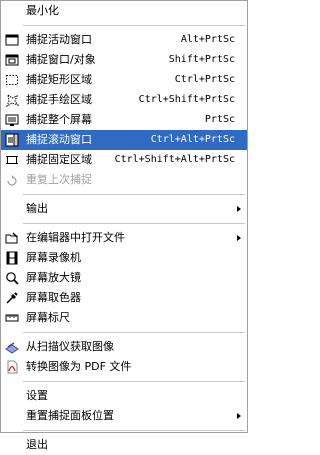 This screenshot has height=455, width=320. Describe the element at coordinates (12, 238) in the screenshot. I see `open-editor-icon` at that location.